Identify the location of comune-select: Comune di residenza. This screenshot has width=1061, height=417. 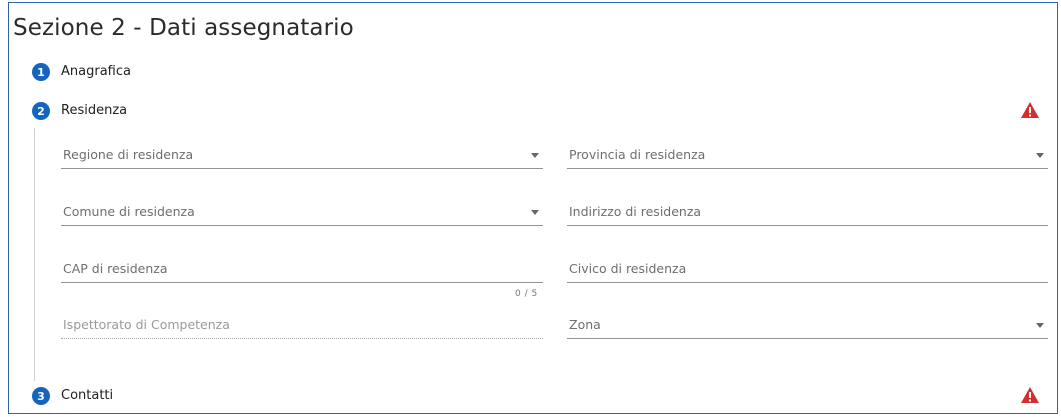
(302, 213).